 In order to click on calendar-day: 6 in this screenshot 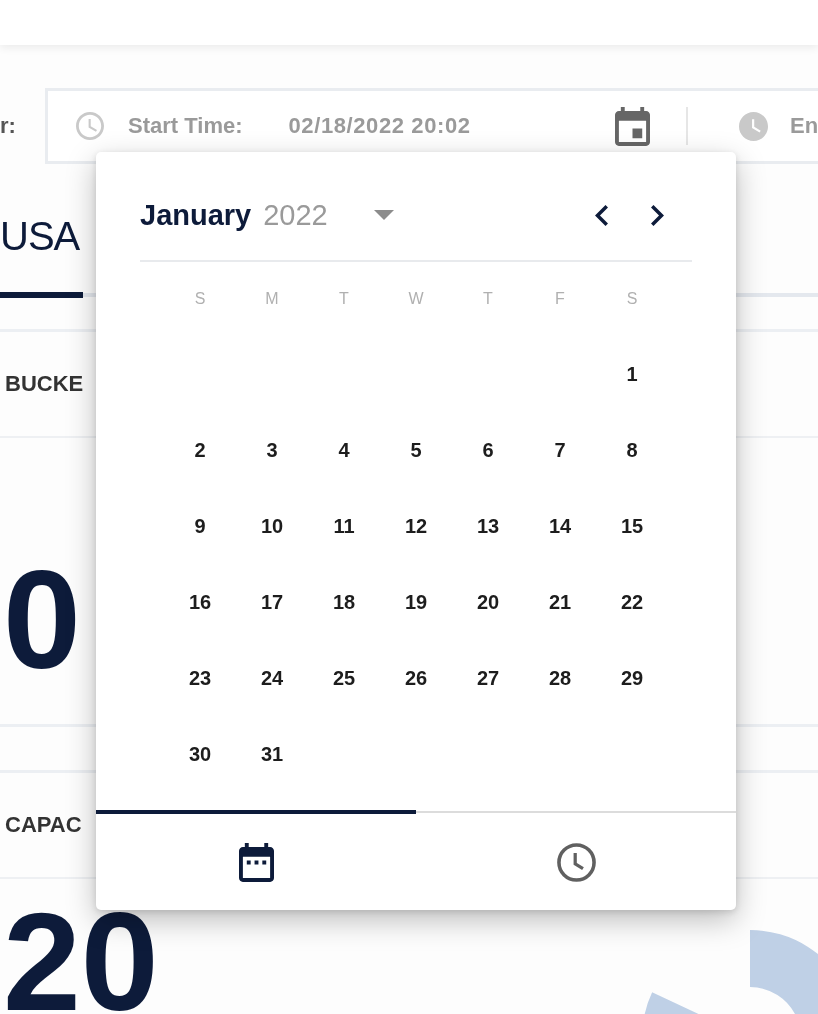, I will do `click(488, 450)`.